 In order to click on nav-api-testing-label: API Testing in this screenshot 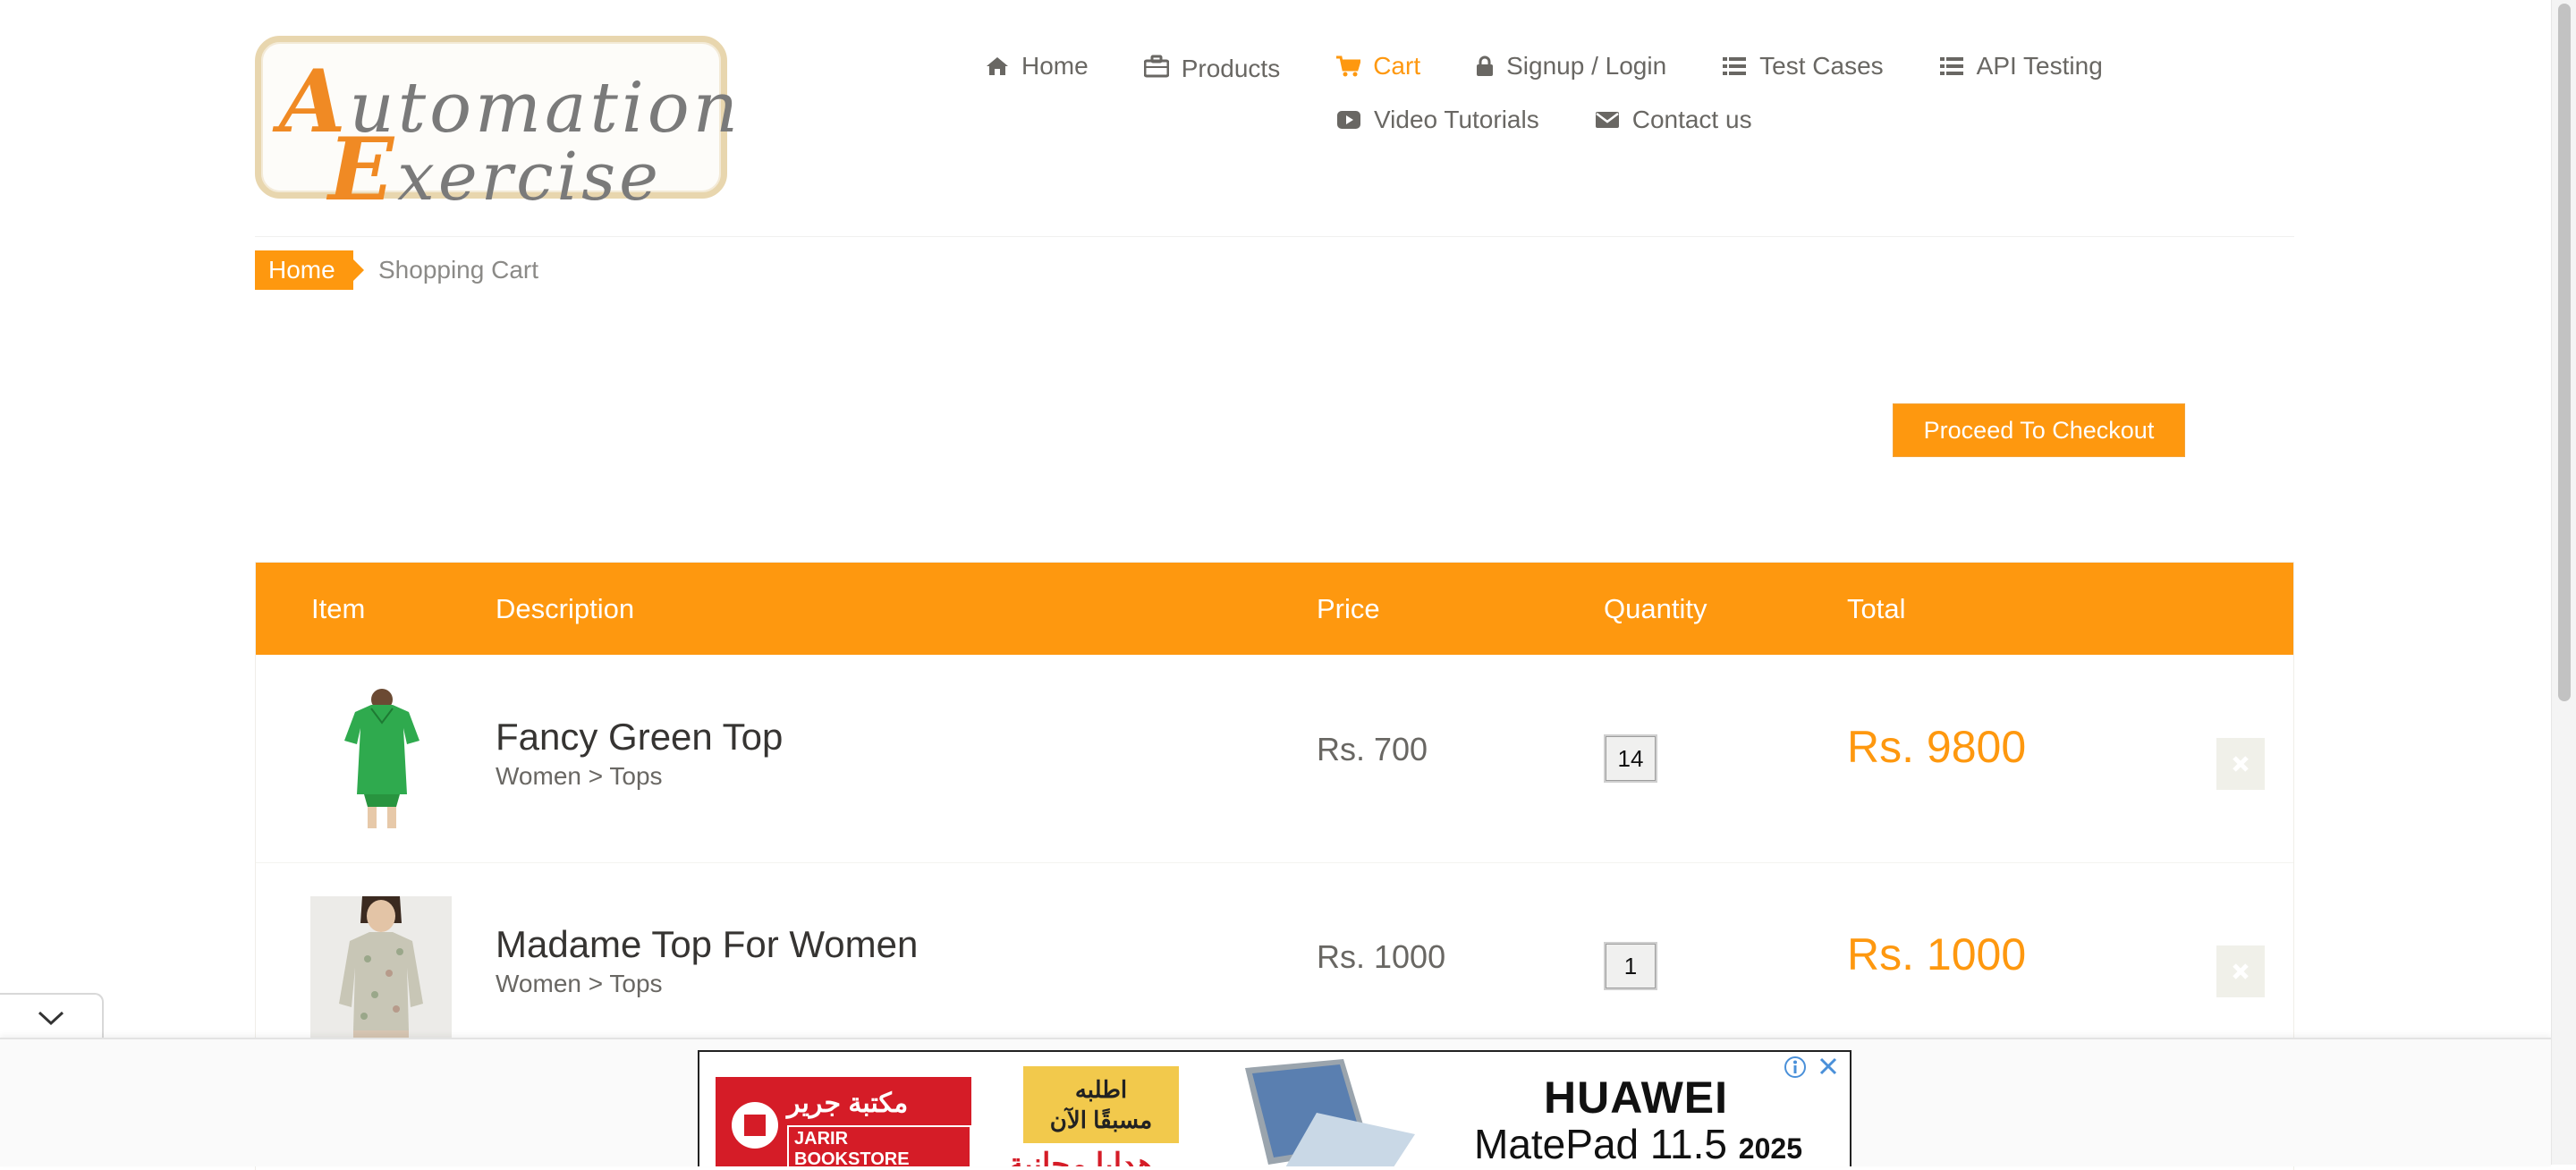, I will do `click(2039, 66)`.